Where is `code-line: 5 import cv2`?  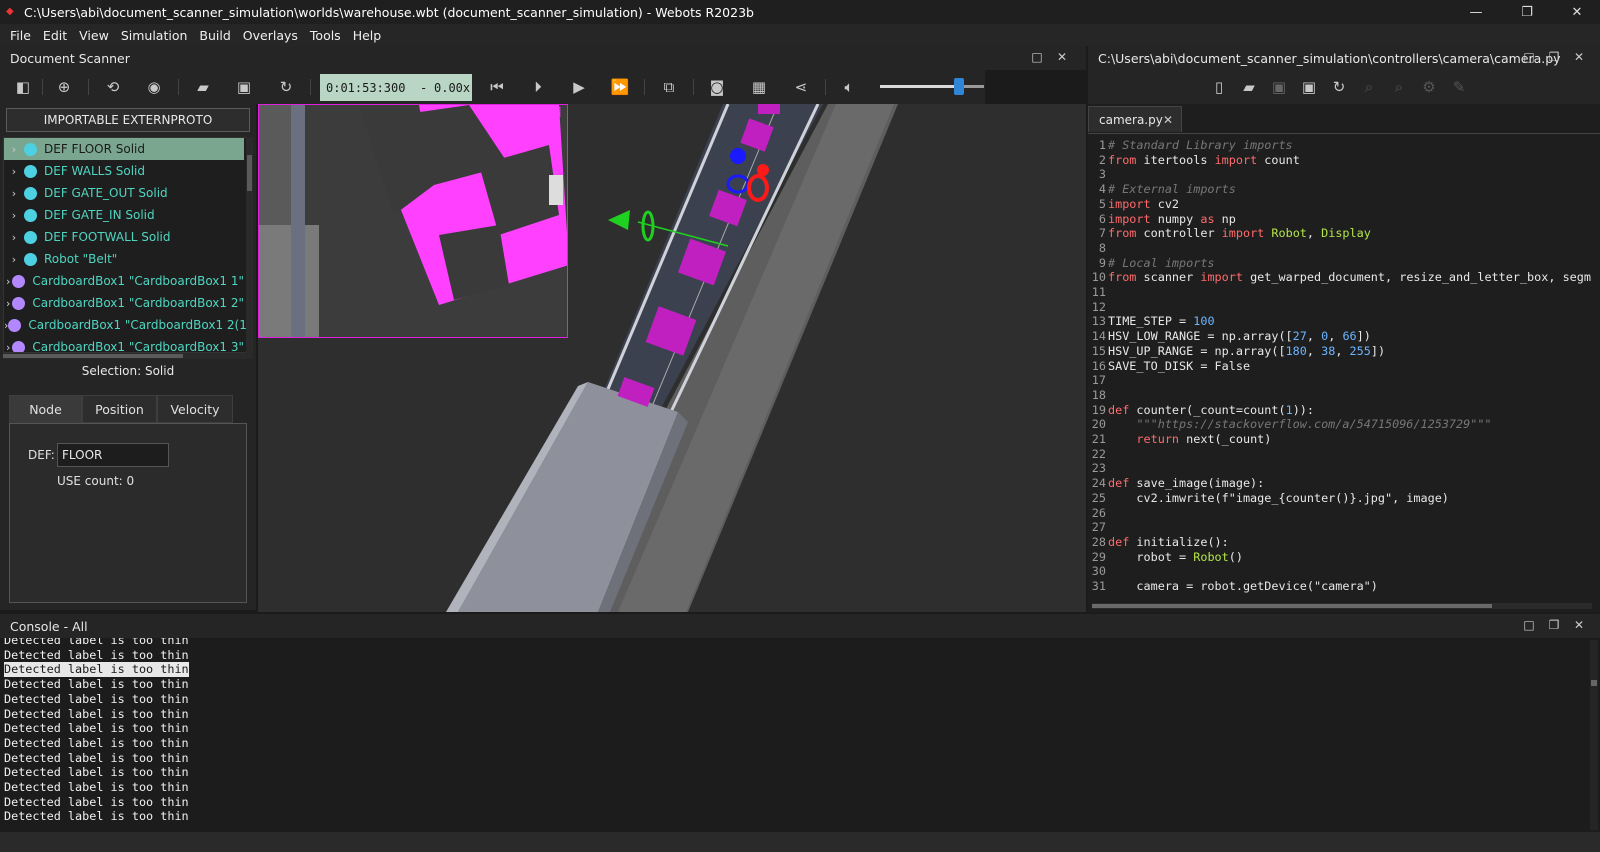 code-line: 5 import cv2 is located at coordinates (1344, 204).